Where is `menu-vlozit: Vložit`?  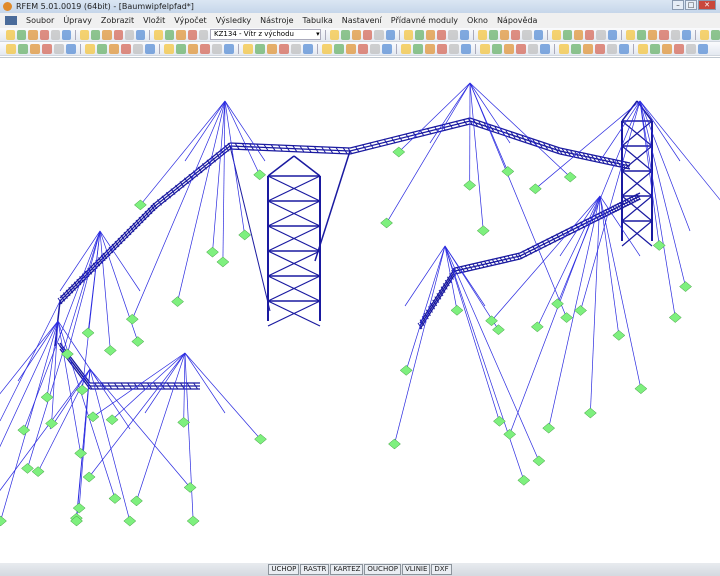
menu-vlozit: Vložit is located at coordinates (154, 20).